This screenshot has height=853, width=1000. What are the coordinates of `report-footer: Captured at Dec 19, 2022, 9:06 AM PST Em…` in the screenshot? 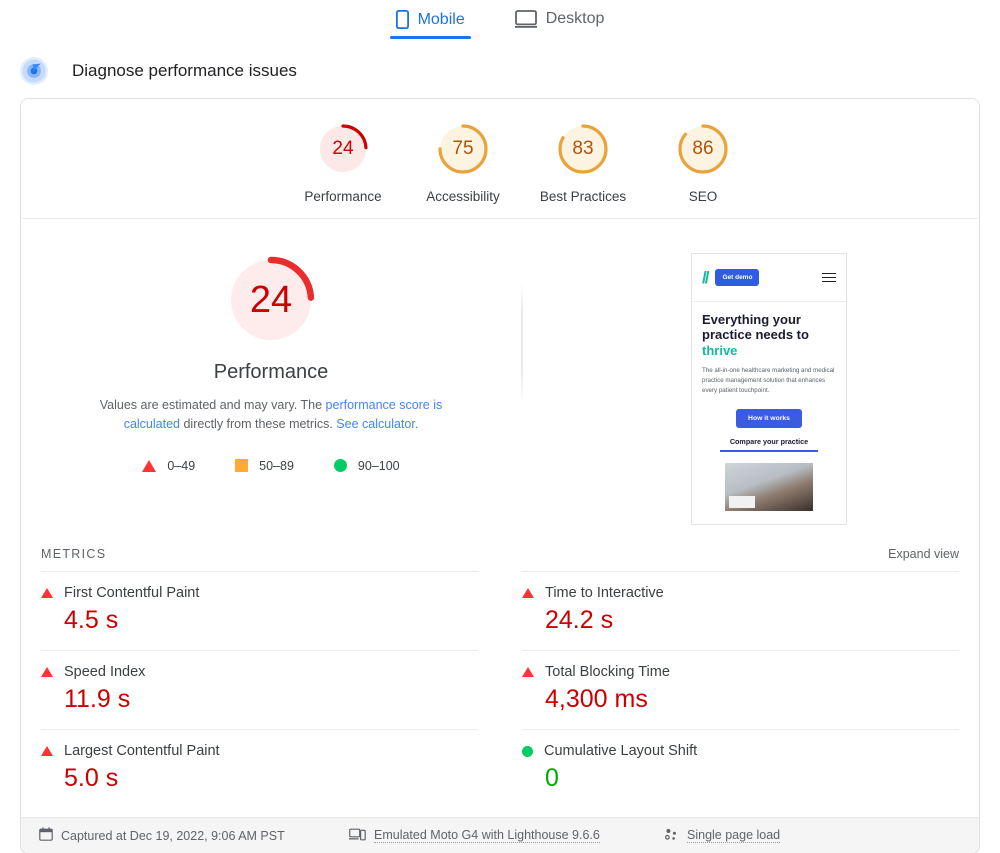 It's located at (500, 835).